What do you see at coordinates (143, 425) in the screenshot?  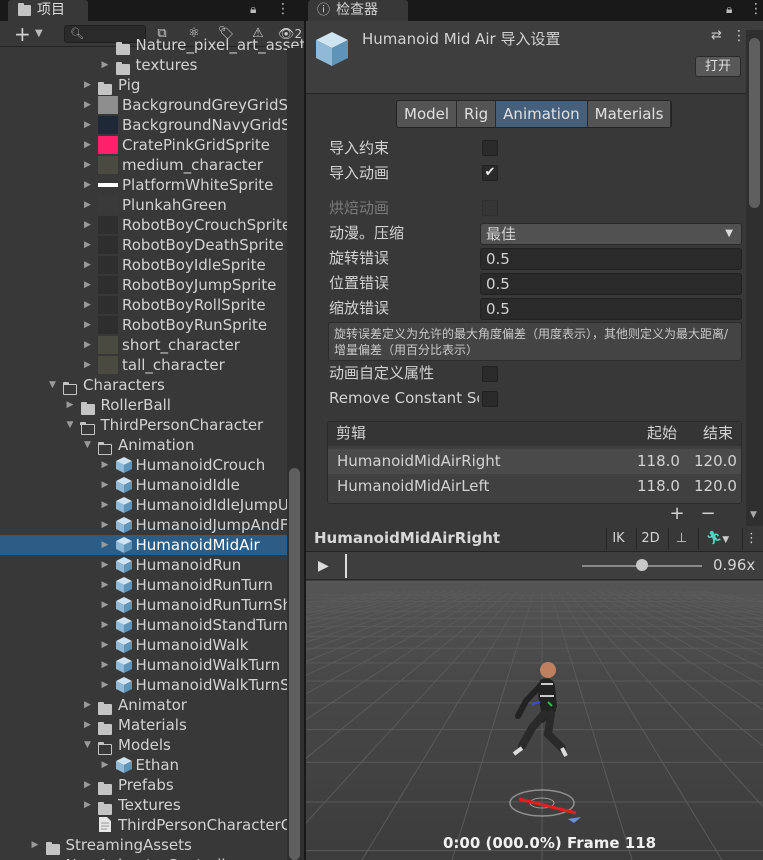 I see `tree-item: ▼ ThirdPersonCharacter` at bounding box center [143, 425].